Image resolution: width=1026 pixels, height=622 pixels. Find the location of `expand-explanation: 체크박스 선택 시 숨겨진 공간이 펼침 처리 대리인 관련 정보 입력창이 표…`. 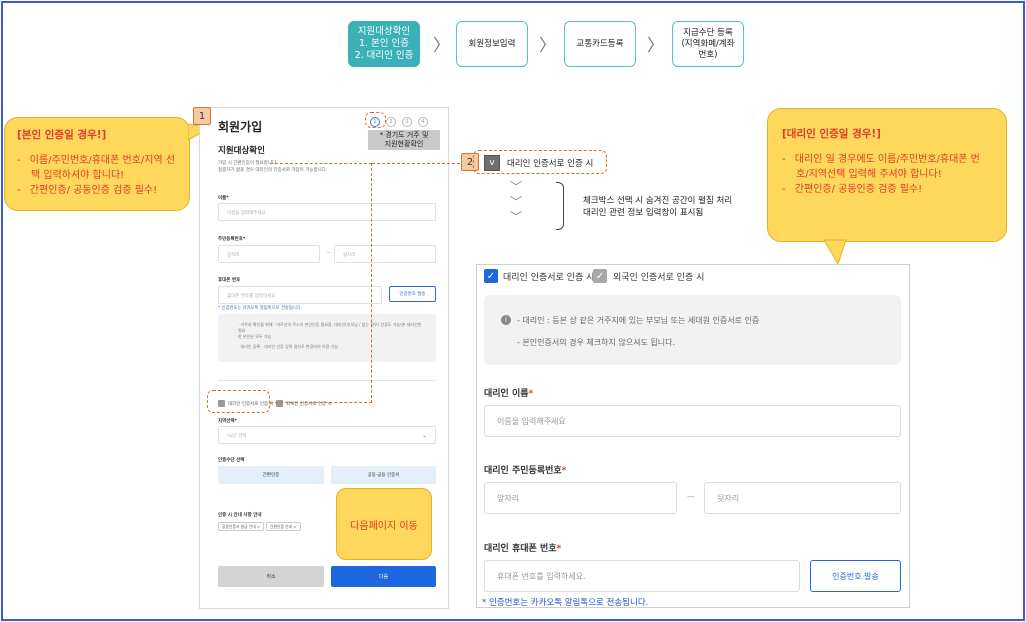

expand-explanation: 체크박스 선택 시 숨겨진 공간이 펼침 처리 대리인 관련 정보 입력창이 표… is located at coordinates (658, 207).